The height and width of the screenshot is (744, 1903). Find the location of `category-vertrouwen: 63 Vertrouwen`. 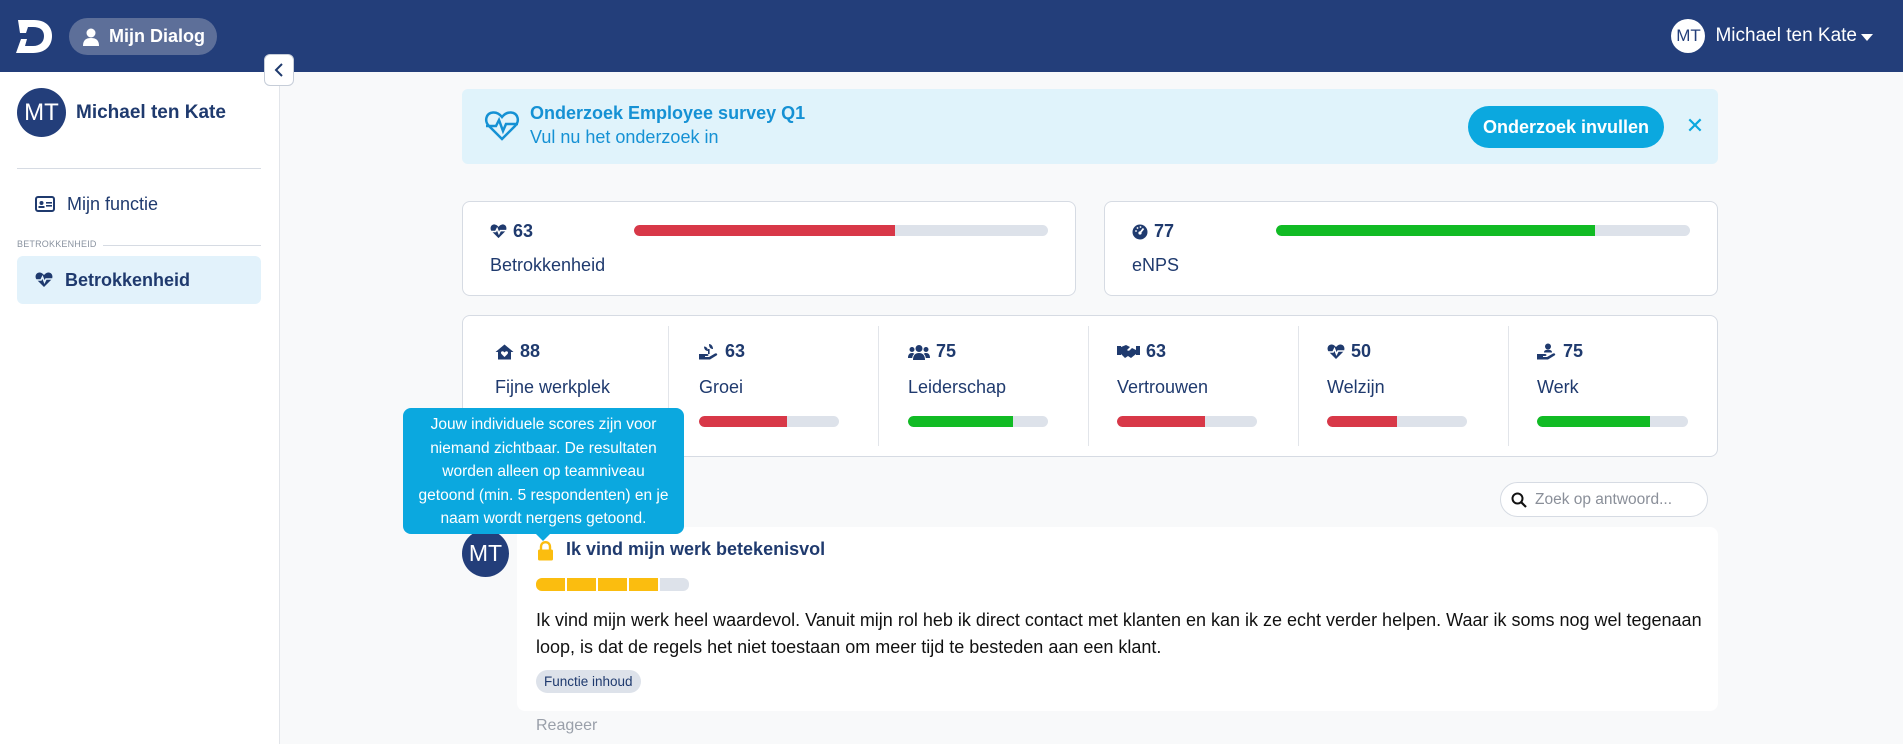

category-vertrouwen: 63 Vertrouwen is located at coordinates (1193, 386).